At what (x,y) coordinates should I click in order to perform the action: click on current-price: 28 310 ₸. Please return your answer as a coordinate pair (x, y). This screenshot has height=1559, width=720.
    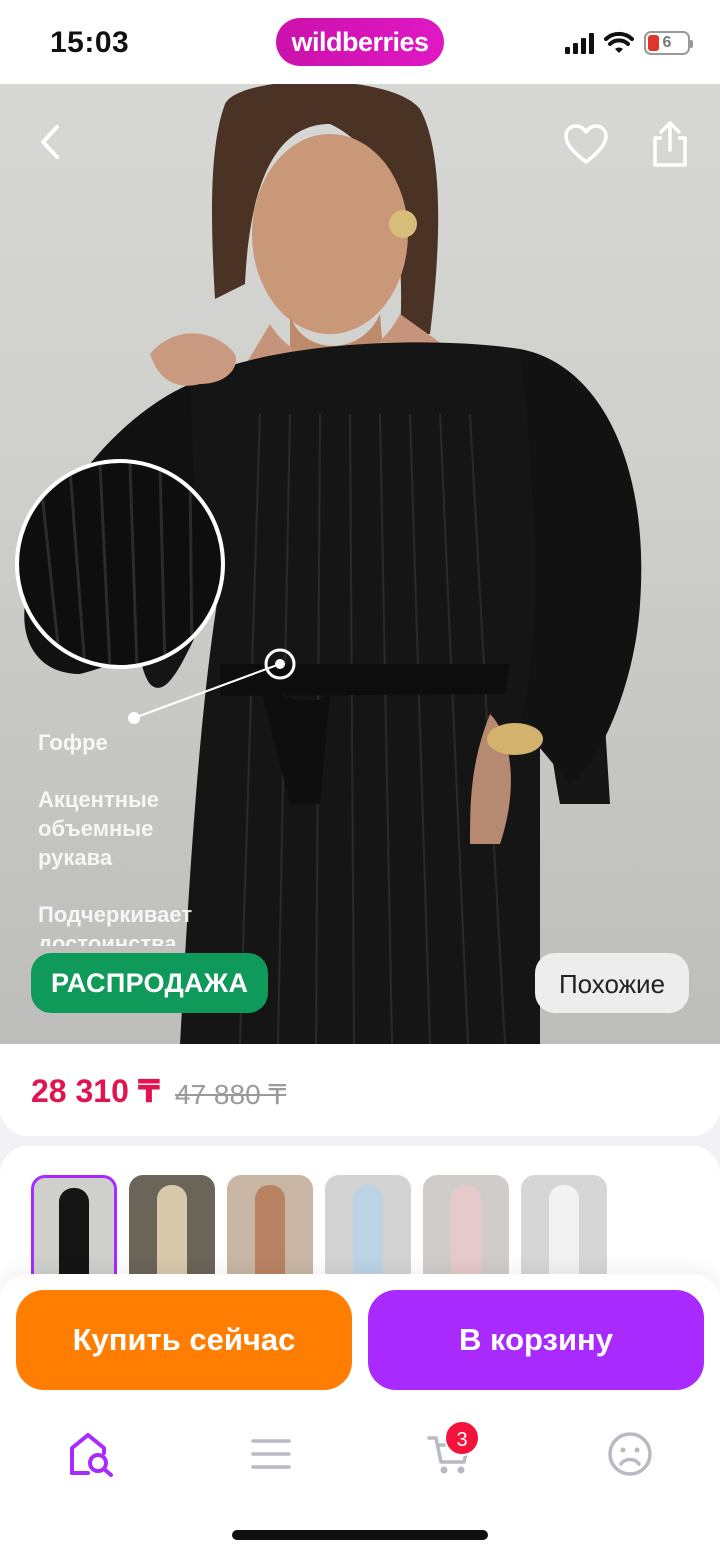
    Looking at the image, I should click on (96, 1091).